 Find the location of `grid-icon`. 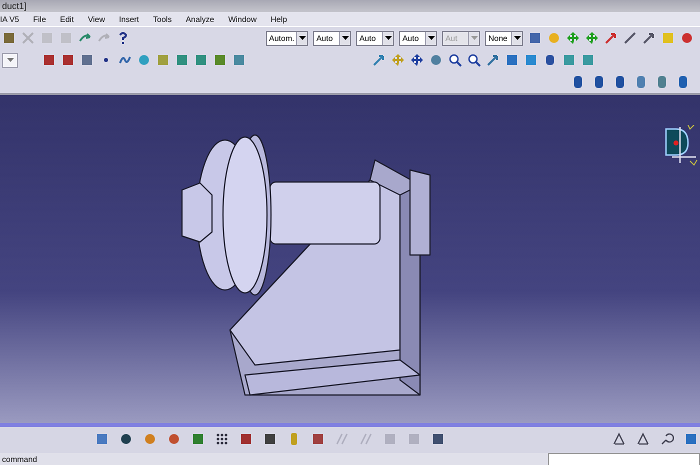

grid-icon is located at coordinates (222, 439).